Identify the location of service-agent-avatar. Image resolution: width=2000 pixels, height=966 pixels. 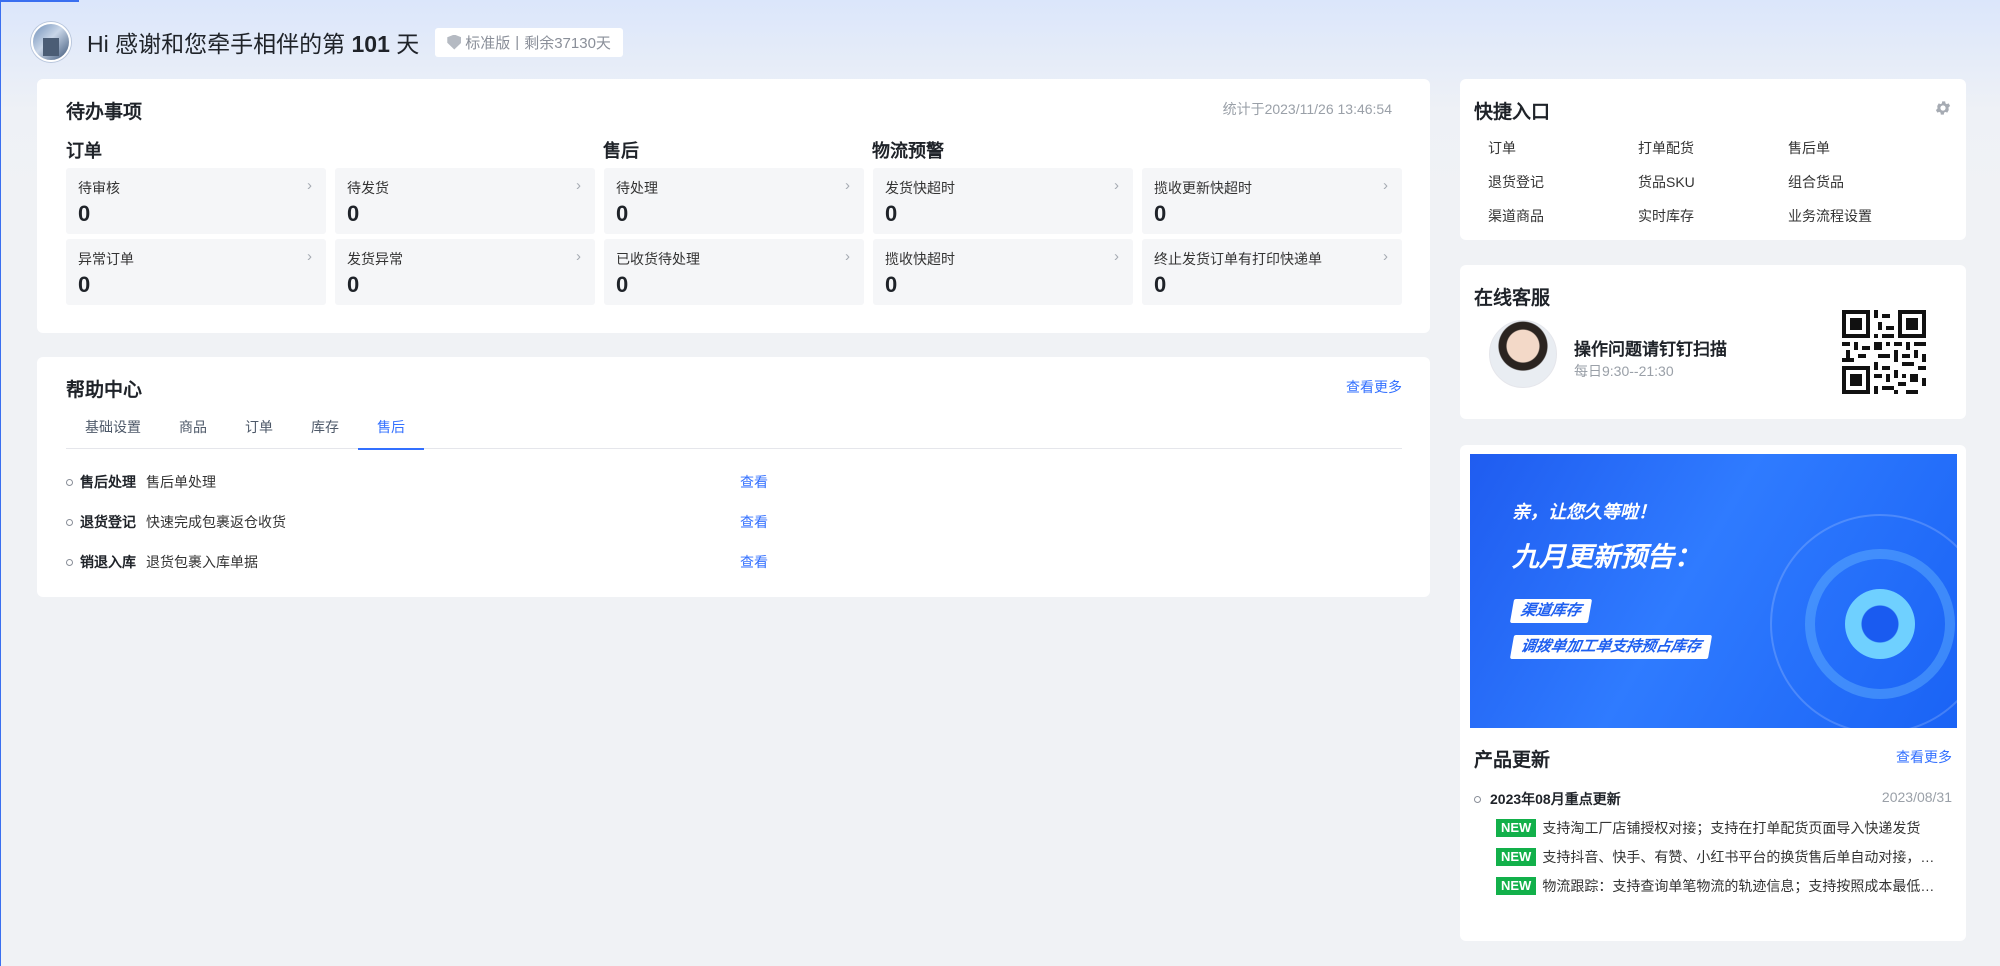
(1523, 354).